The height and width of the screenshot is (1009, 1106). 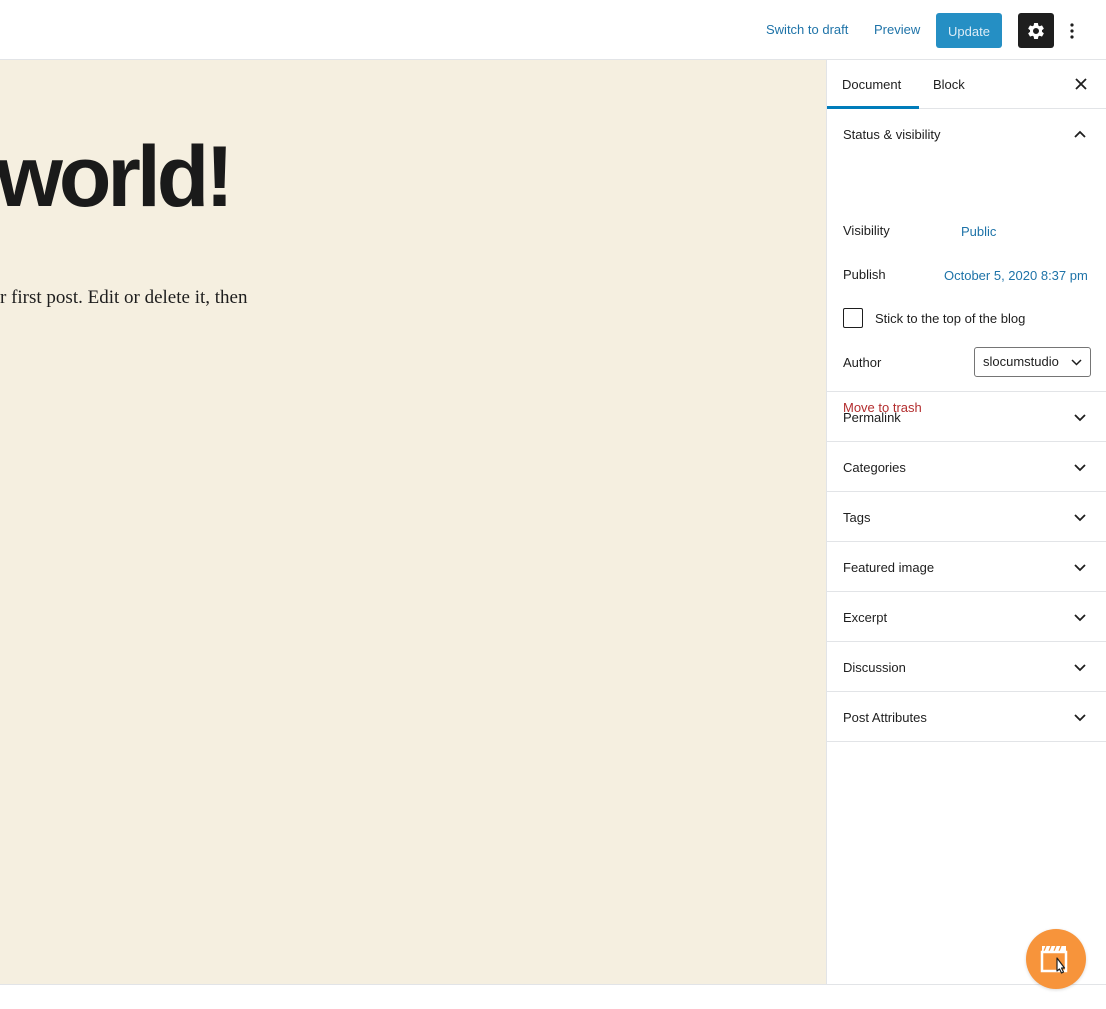 I want to click on panel-excerpt: Excerpt, so click(x=966, y=617).